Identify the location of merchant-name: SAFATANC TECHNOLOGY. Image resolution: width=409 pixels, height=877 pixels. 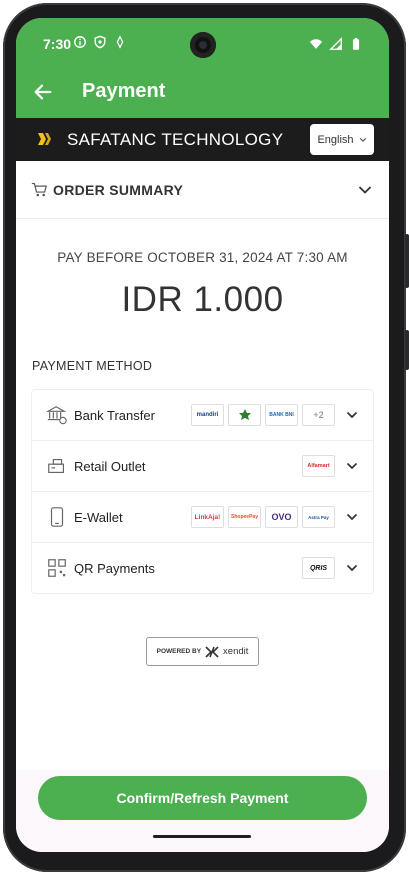
(175, 139).